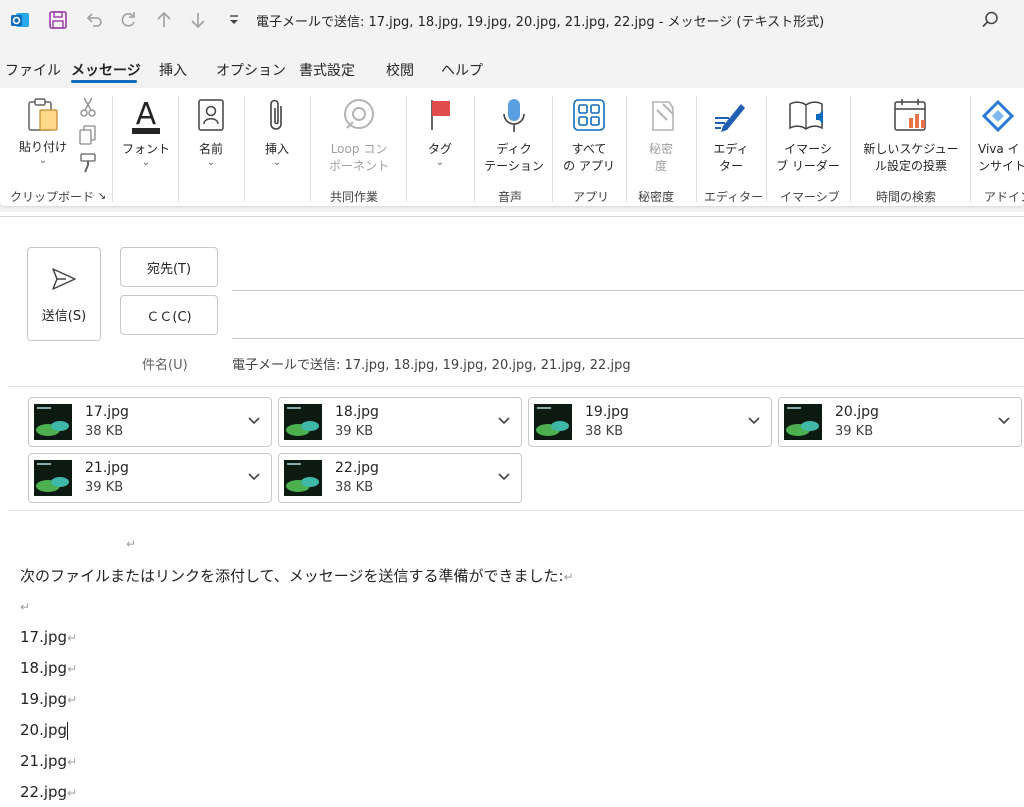 Image resolution: width=1024 pixels, height=807 pixels. I want to click on clipboard-icon, so click(43, 117).